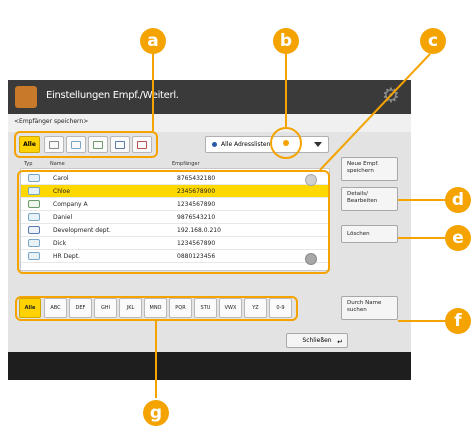 This screenshot has width=475, height=441. I want to click on callout-g: g, so click(156, 413).